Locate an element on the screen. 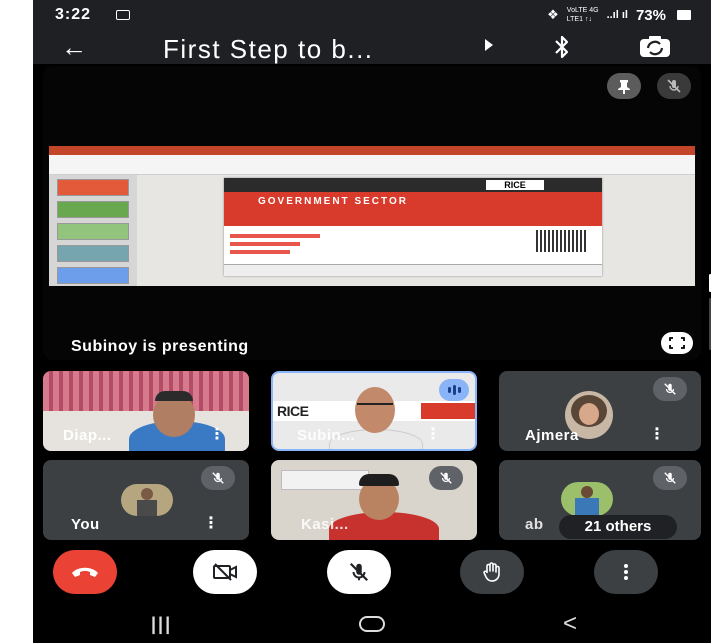  slide-banner: GOVERNMENT SECTOR is located at coordinates (413, 209).